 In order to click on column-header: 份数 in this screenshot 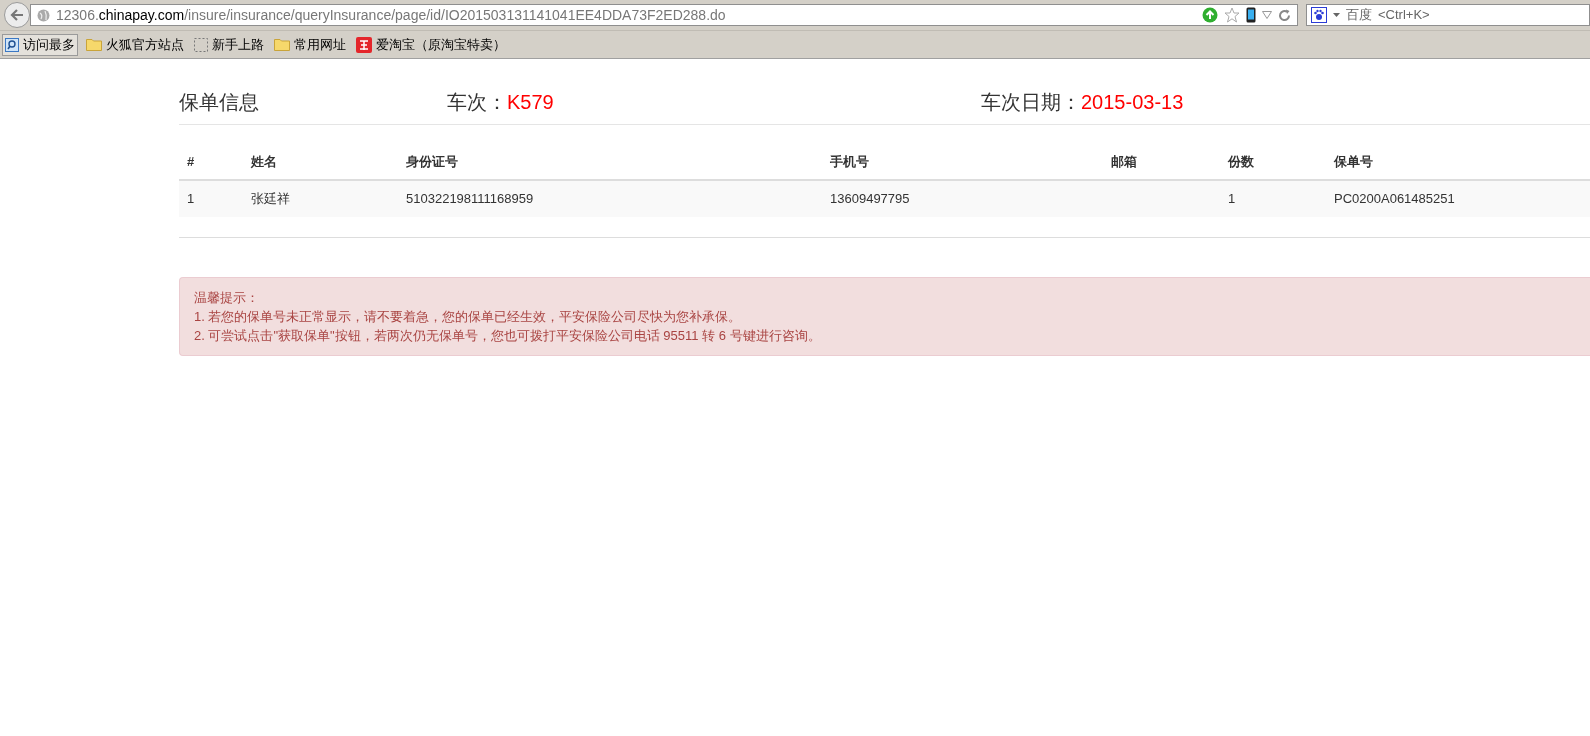, I will do `click(1240, 162)`.